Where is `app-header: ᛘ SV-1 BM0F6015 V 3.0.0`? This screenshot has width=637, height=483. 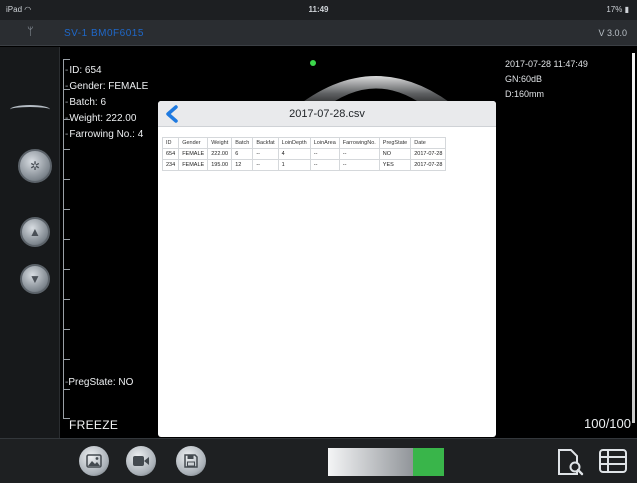
app-header: ᛘ SV-1 BM0F6015 V 3.0.0 is located at coordinates (318, 33).